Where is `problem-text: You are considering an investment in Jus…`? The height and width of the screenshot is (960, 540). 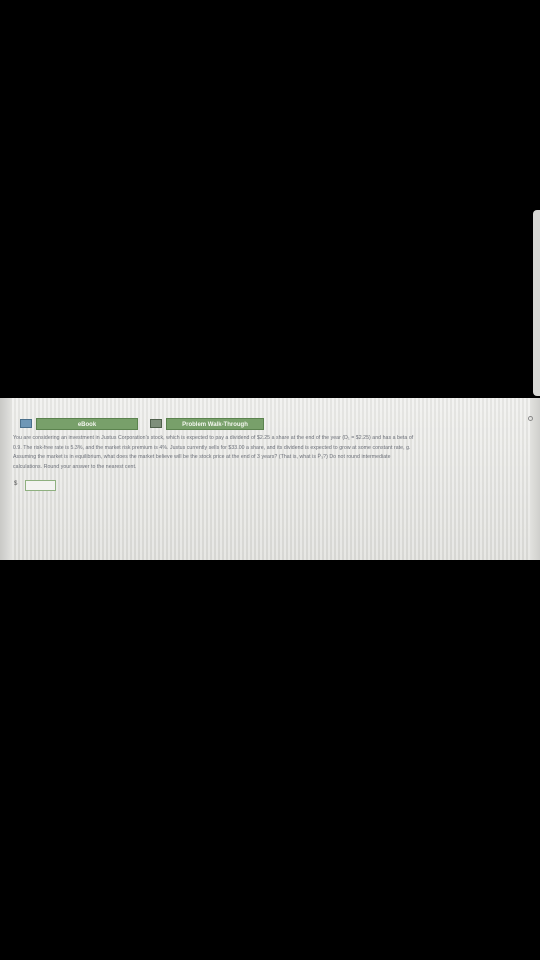
problem-text: You are considering an investment in Jus… is located at coordinates (269, 453).